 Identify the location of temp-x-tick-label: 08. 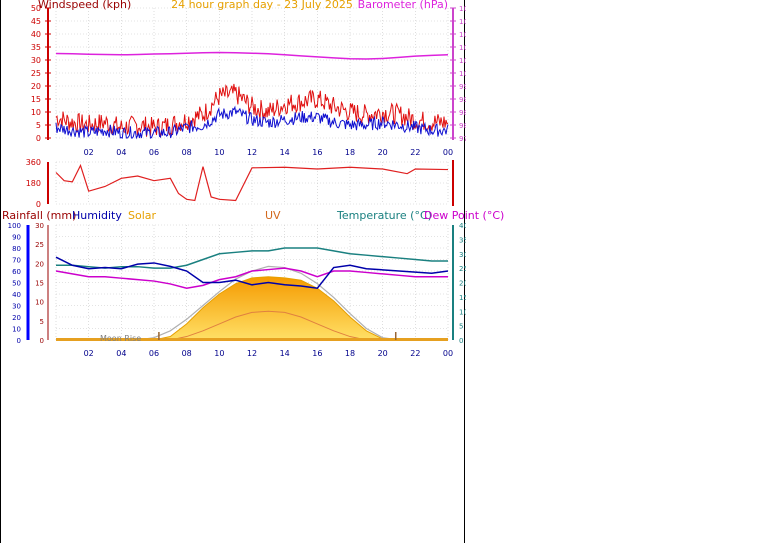
(187, 353).